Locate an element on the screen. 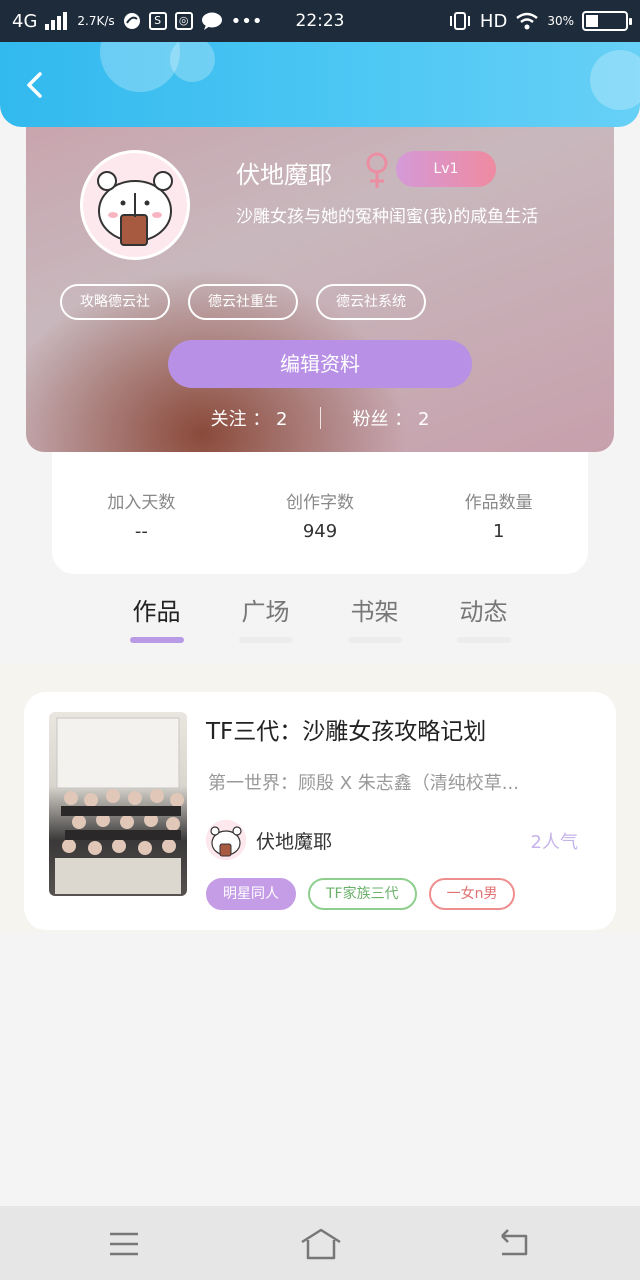 Image resolution: width=640 pixels, height=1280 pixels. following-count: 2 is located at coordinates (282, 419).